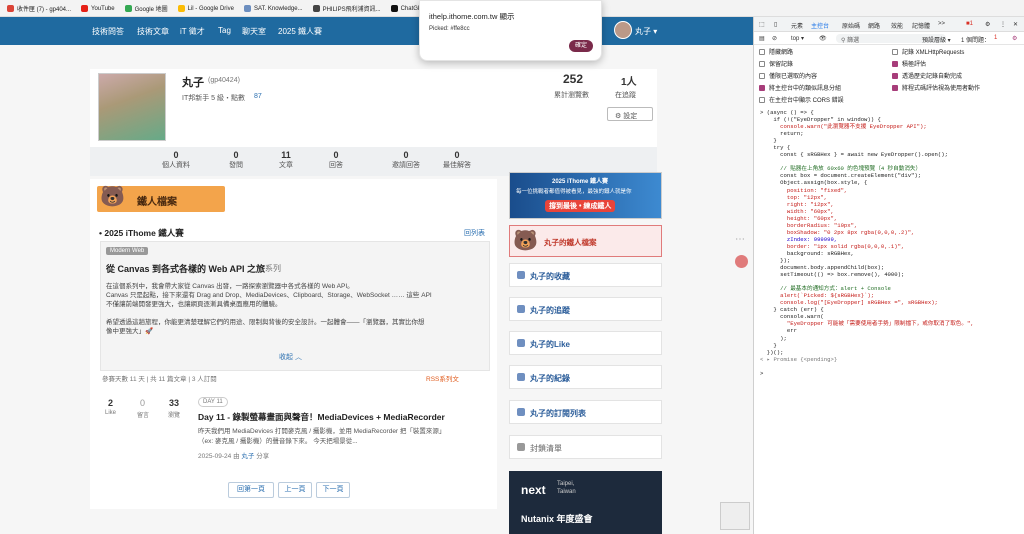  What do you see at coordinates (969, 24) in the screenshot?
I see `error-badge: ■1` at bounding box center [969, 24].